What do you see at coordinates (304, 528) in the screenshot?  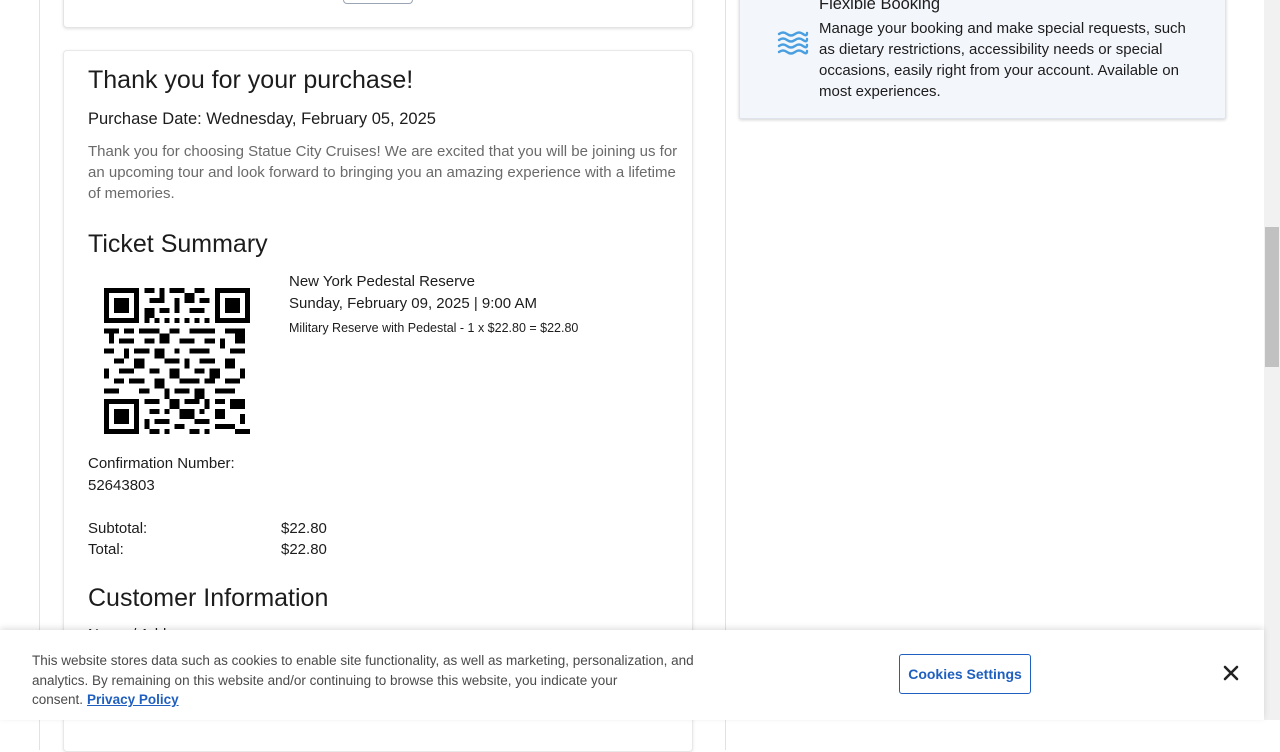 I see `subtotal-value: $22.80` at bounding box center [304, 528].